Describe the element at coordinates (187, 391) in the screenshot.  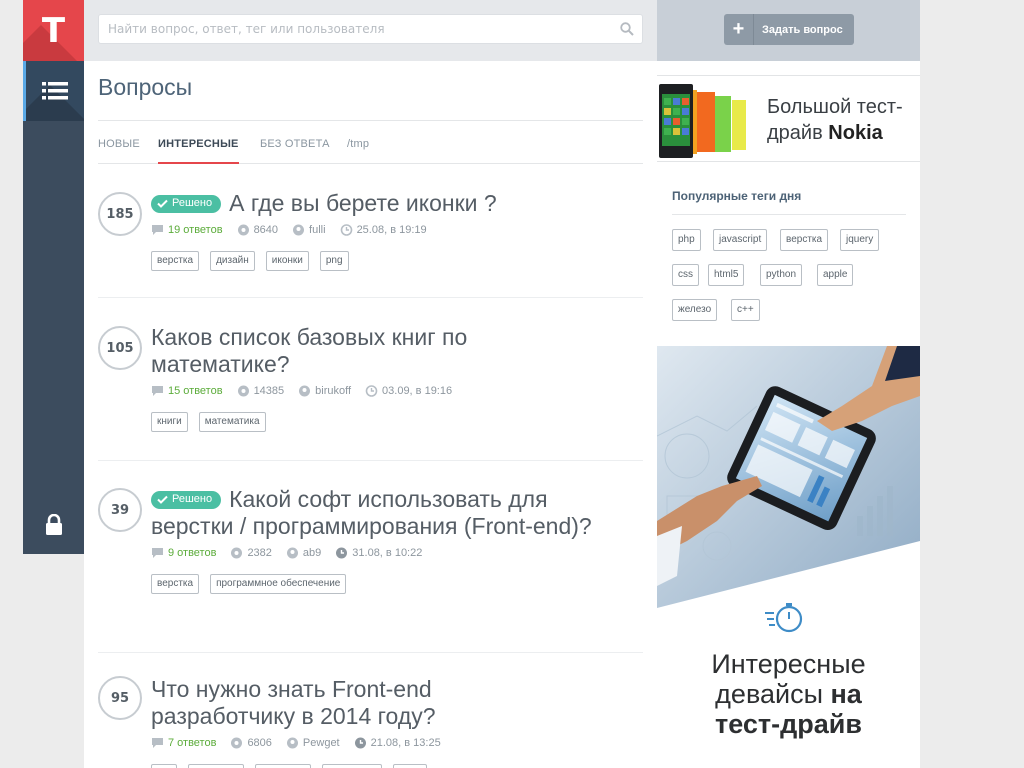
I see `answers-count: 15 ответов` at that location.